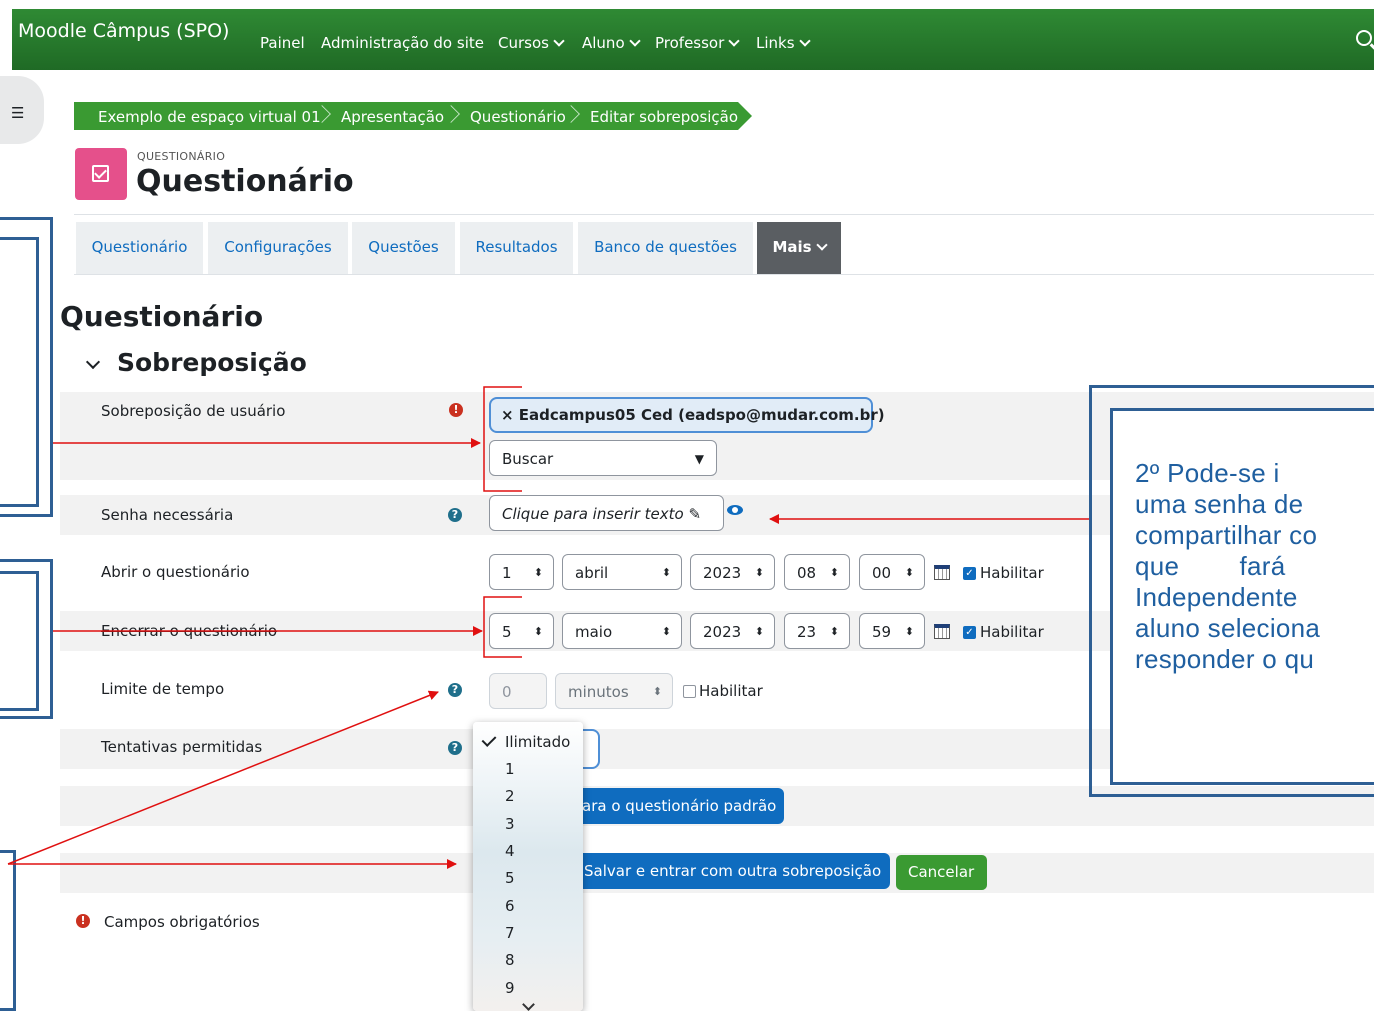  I want to click on red-arrow, so click(223, 777).